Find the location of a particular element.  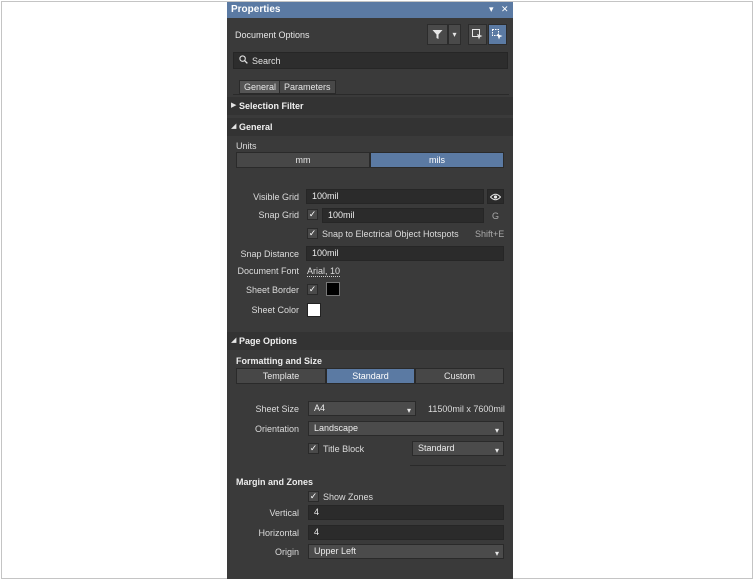

section-title: Page Options is located at coordinates (268, 341).